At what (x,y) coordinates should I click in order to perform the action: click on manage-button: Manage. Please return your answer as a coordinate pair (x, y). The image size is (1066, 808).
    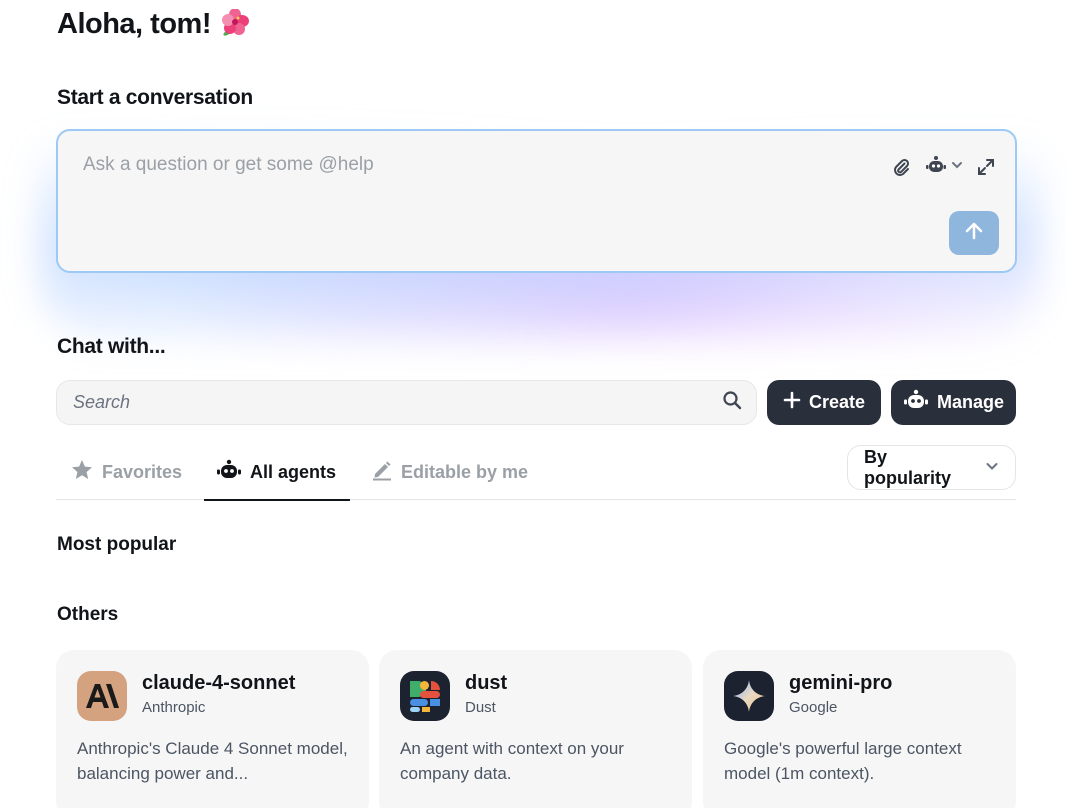
    Looking at the image, I should click on (953, 402).